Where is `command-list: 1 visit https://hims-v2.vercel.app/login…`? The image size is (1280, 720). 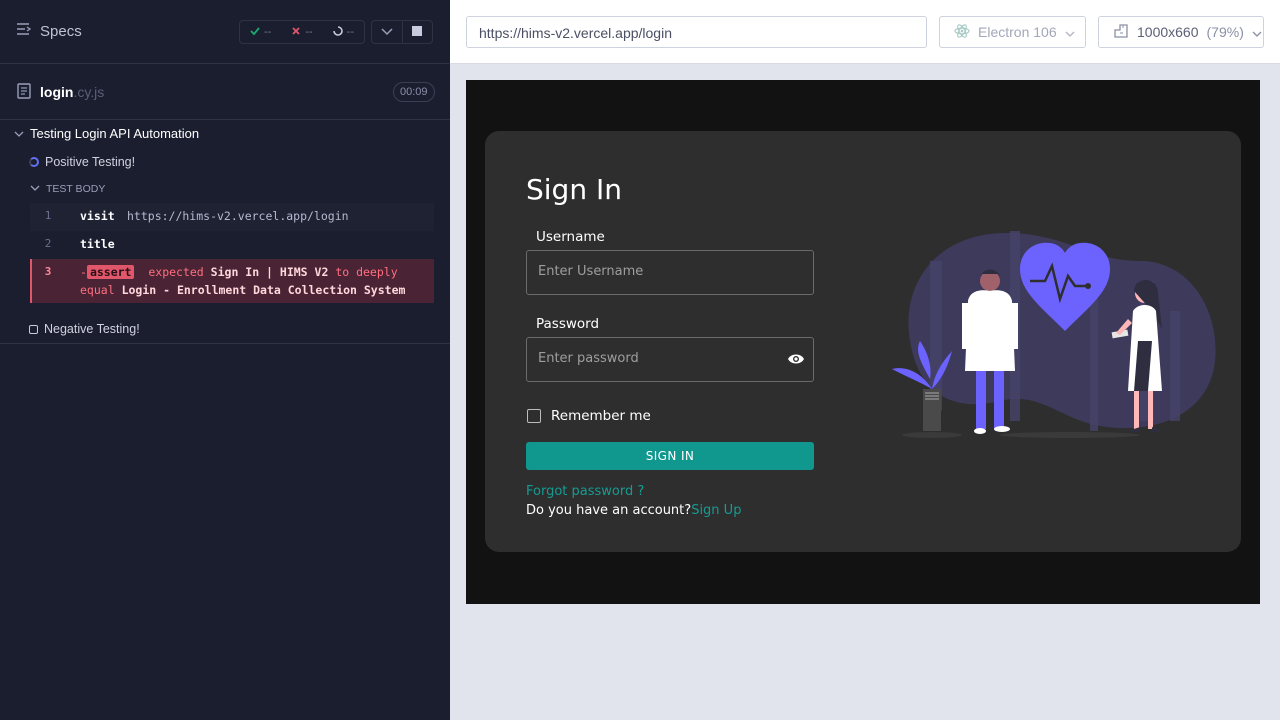
command-list: 1 visit https://hims-v2.vercel.app/login… is located at coordinates (232, 253).